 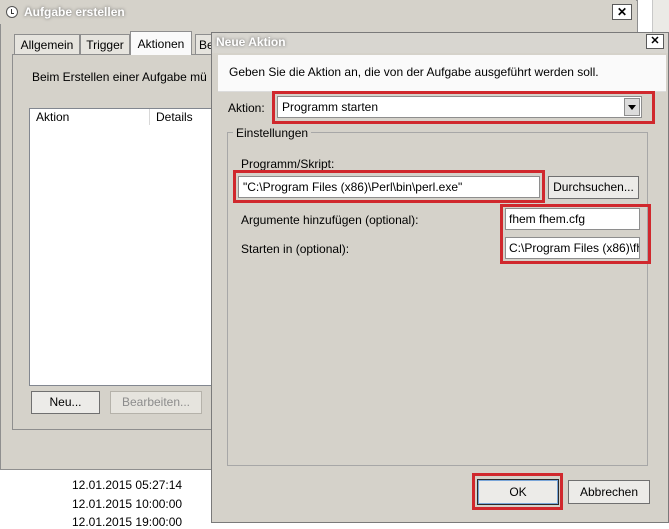 I want to click on start-in-input: C:\Program Files (x86)\fh, so click(x=572, y=248).